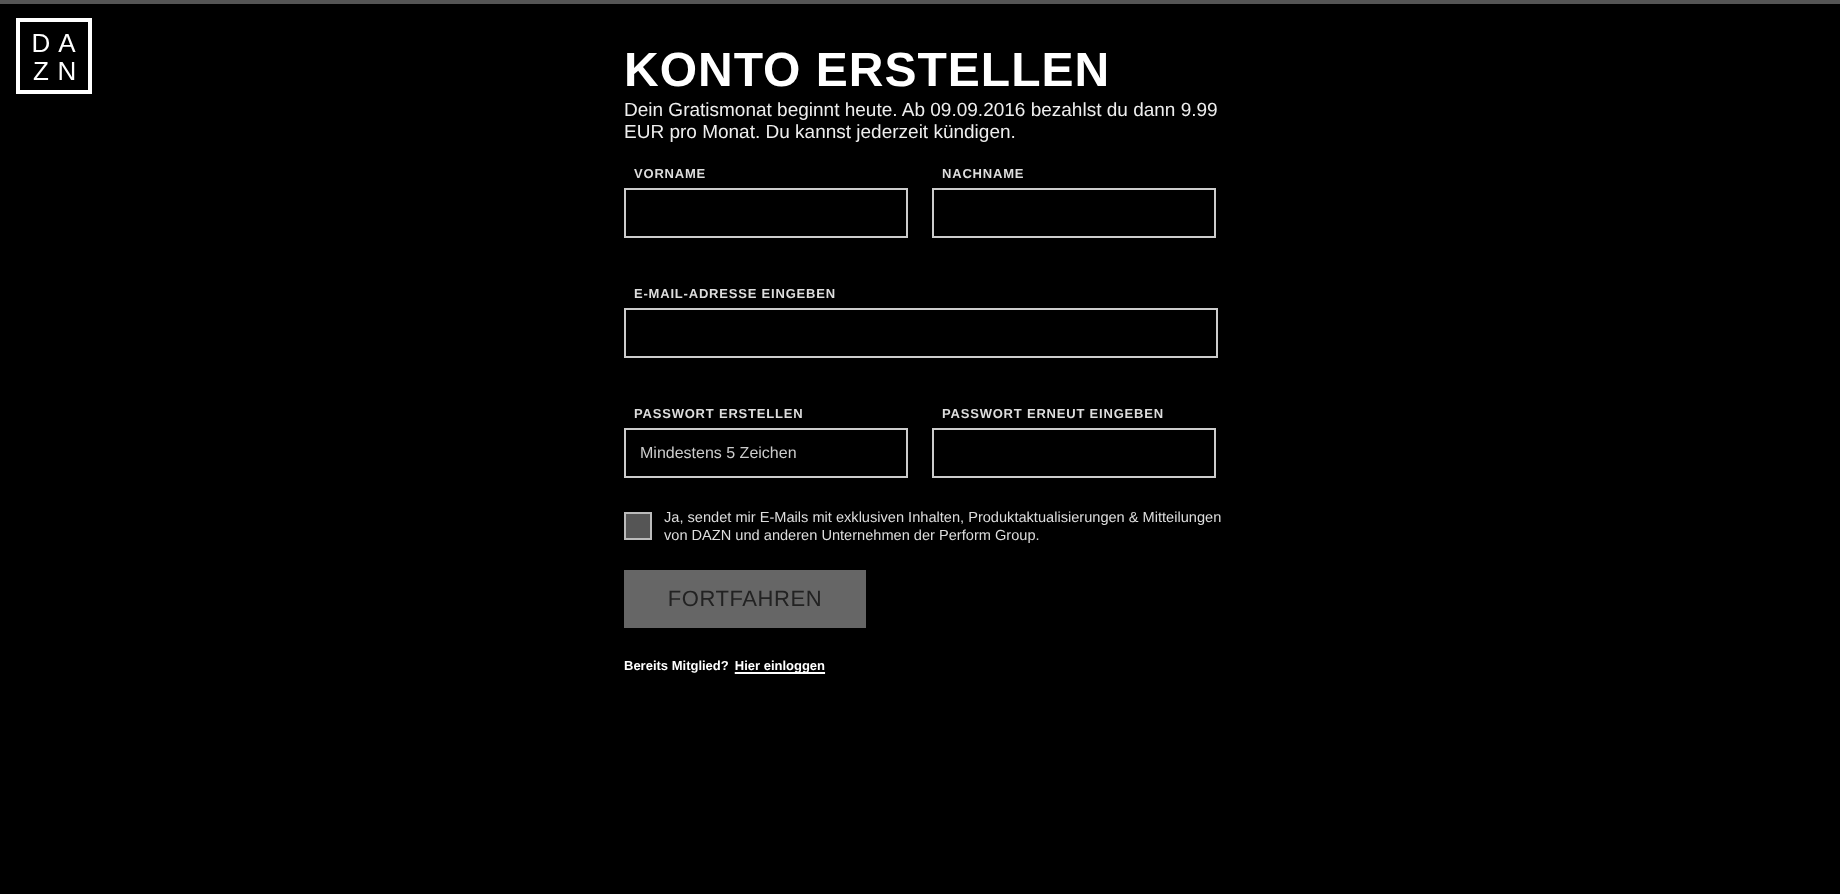  Describe the element at coordinates (54, 56) in the screenshot. I see `dazn-logo: D A Z N` at that location.